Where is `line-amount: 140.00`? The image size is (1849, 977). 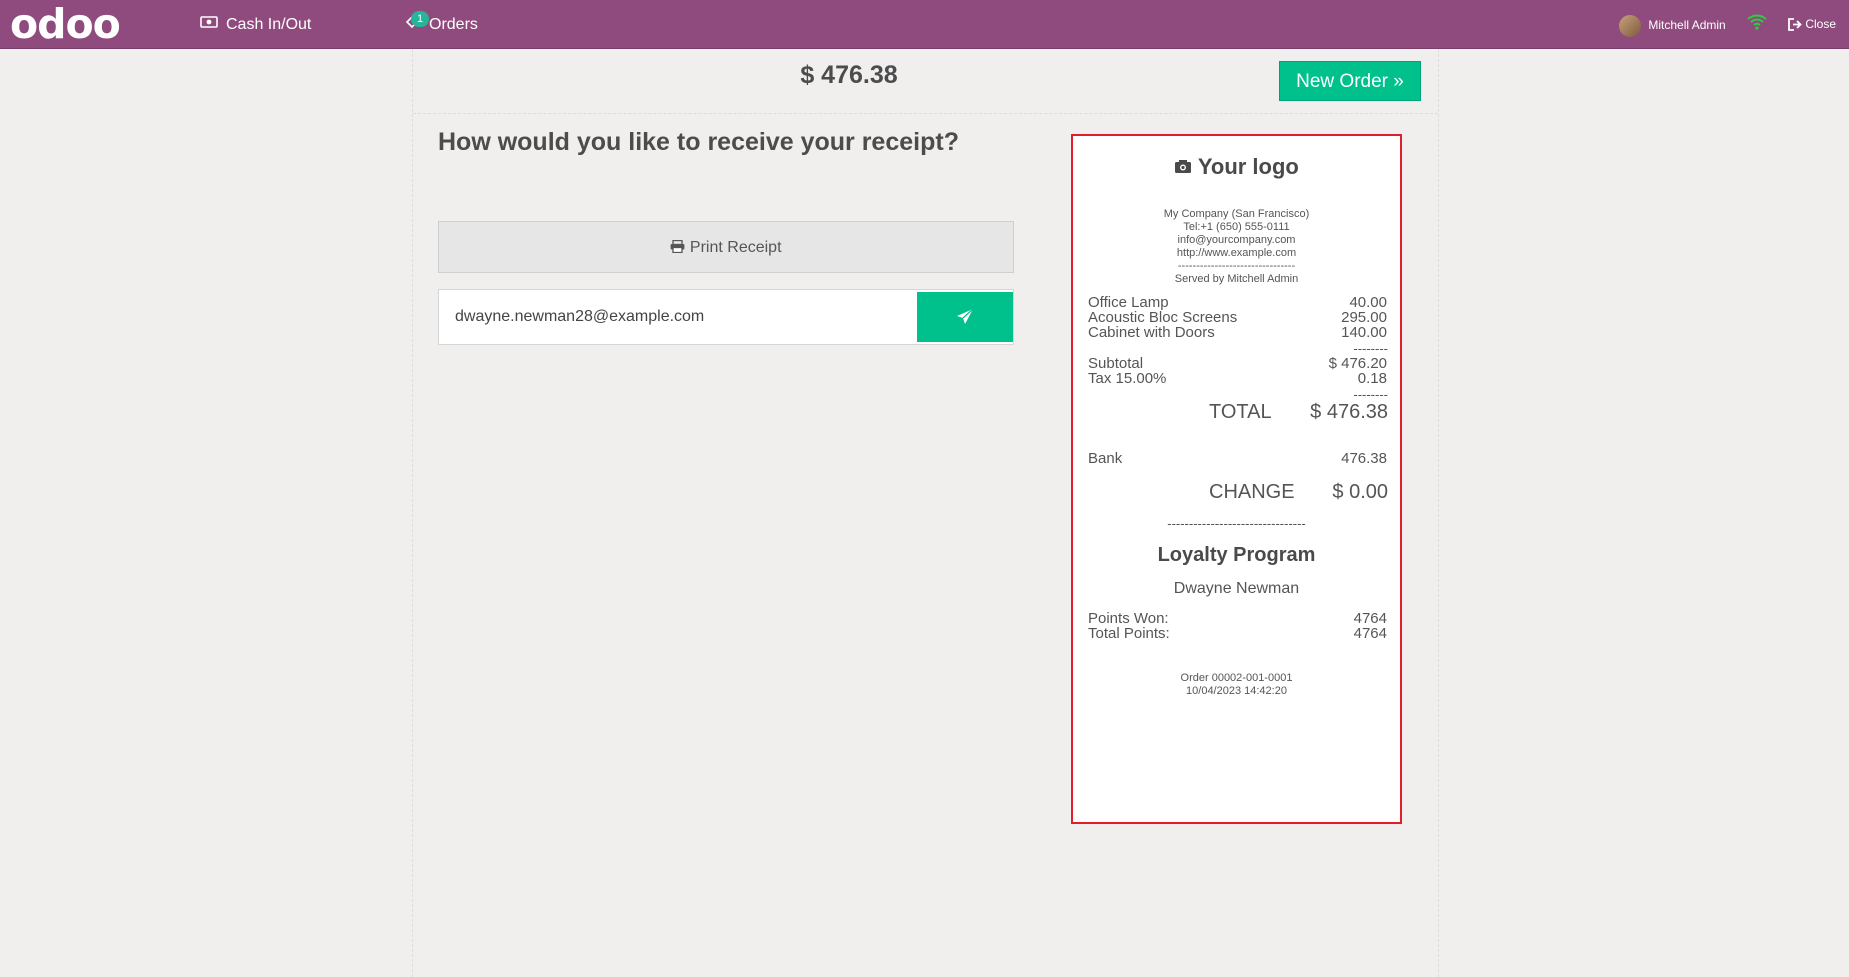
line-amount: 140.00 is located at coordinates (1364, 332).